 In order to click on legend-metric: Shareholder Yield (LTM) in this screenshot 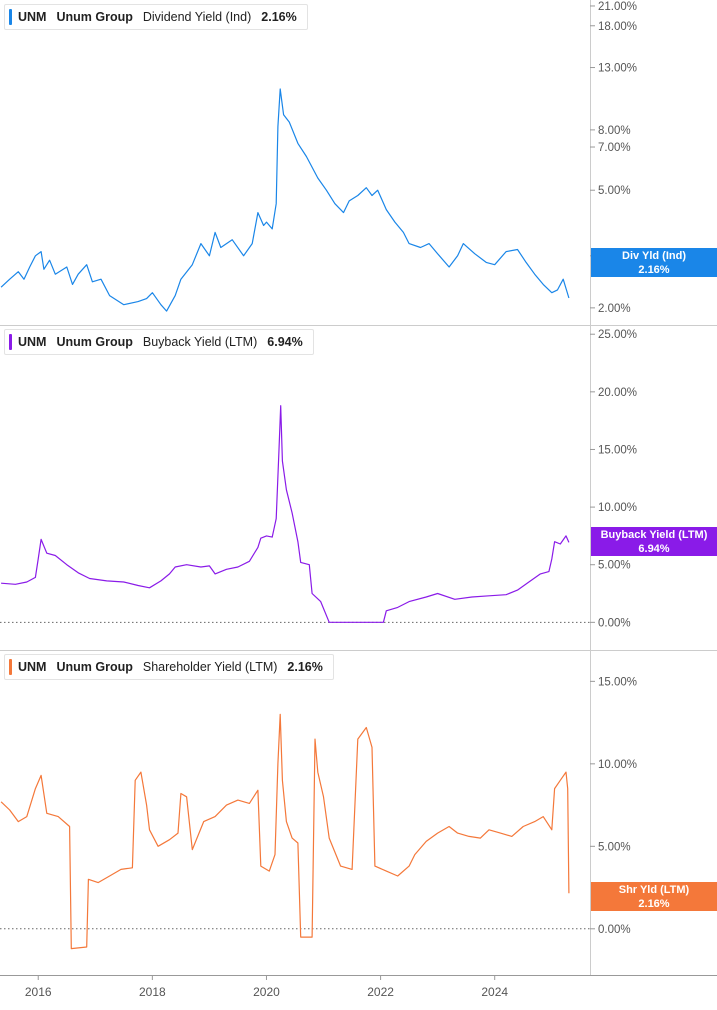, I will do `click(210, 667)`.